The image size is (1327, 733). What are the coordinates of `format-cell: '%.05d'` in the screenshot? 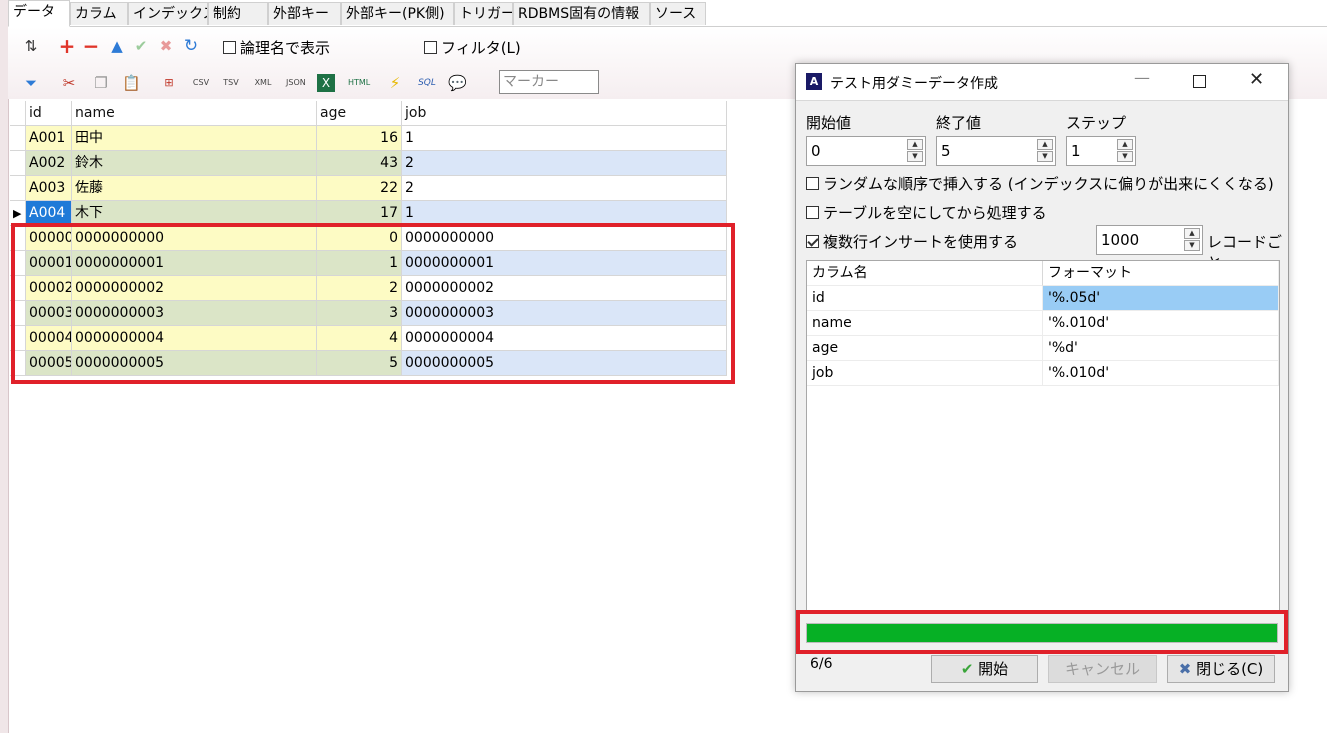 It's located at (1161, 298).